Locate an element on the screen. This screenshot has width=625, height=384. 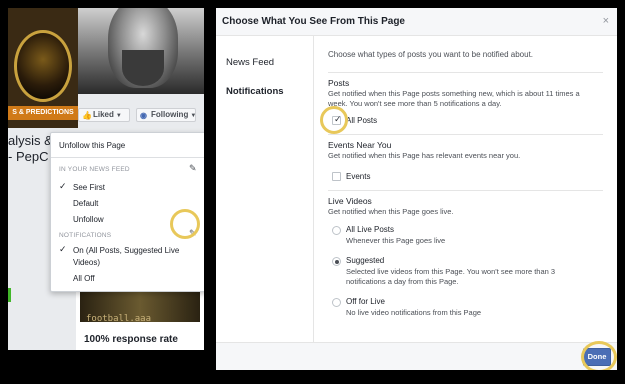
liked-button: 👍 Liked ▼ is located at coordinates (104, 115).